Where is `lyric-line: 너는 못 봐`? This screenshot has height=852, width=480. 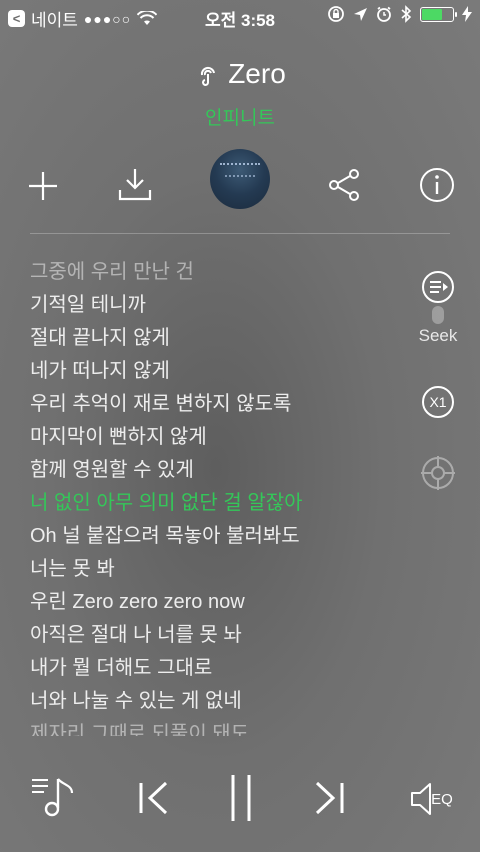
lyric-line: 너는 못 봐 is located at coordinates (220, 569).